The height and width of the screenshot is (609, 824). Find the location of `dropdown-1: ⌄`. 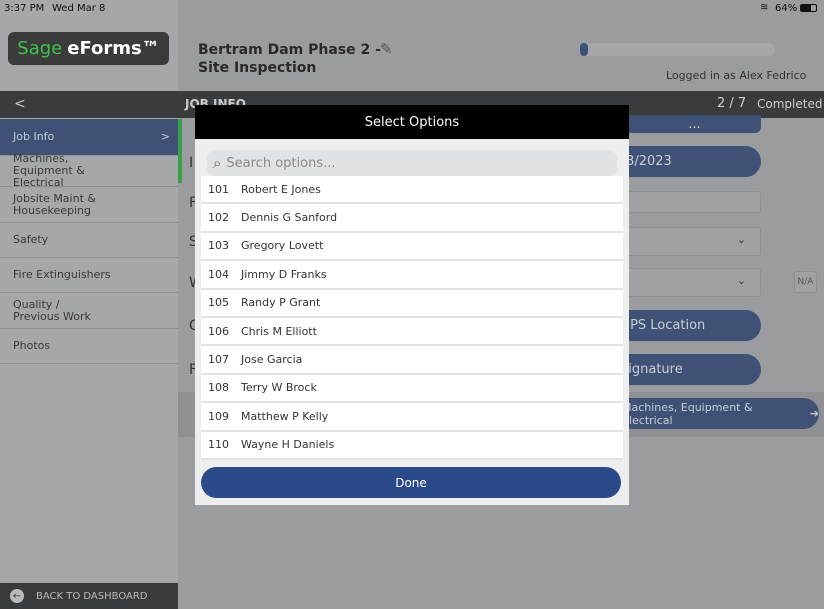

dropdown-1: ⌄ is located at coordinates (690, 241).